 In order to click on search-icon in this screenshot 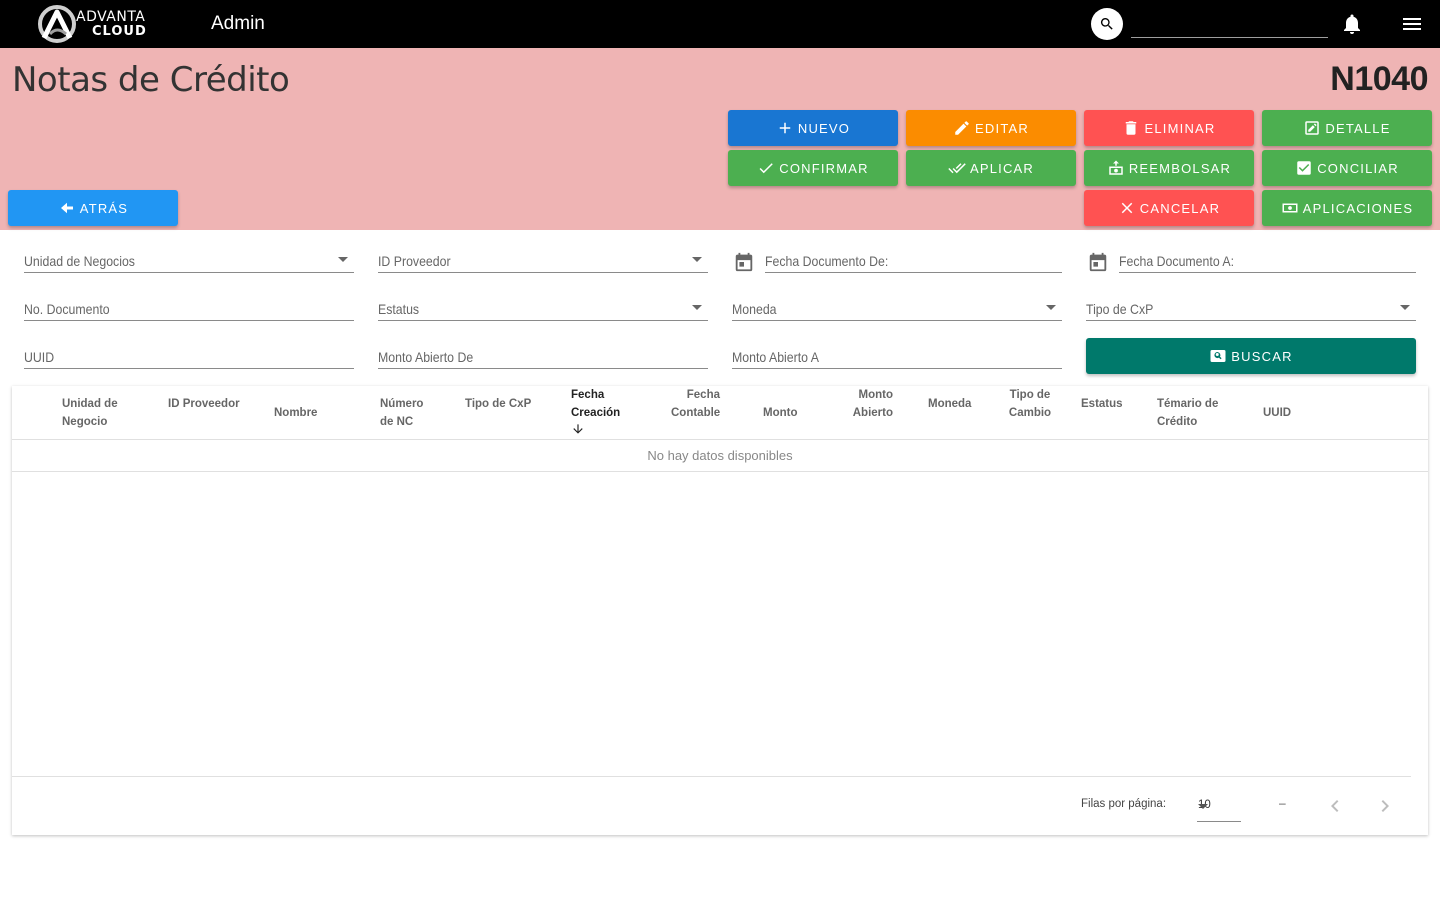, I will do `click(1106, 24)`.